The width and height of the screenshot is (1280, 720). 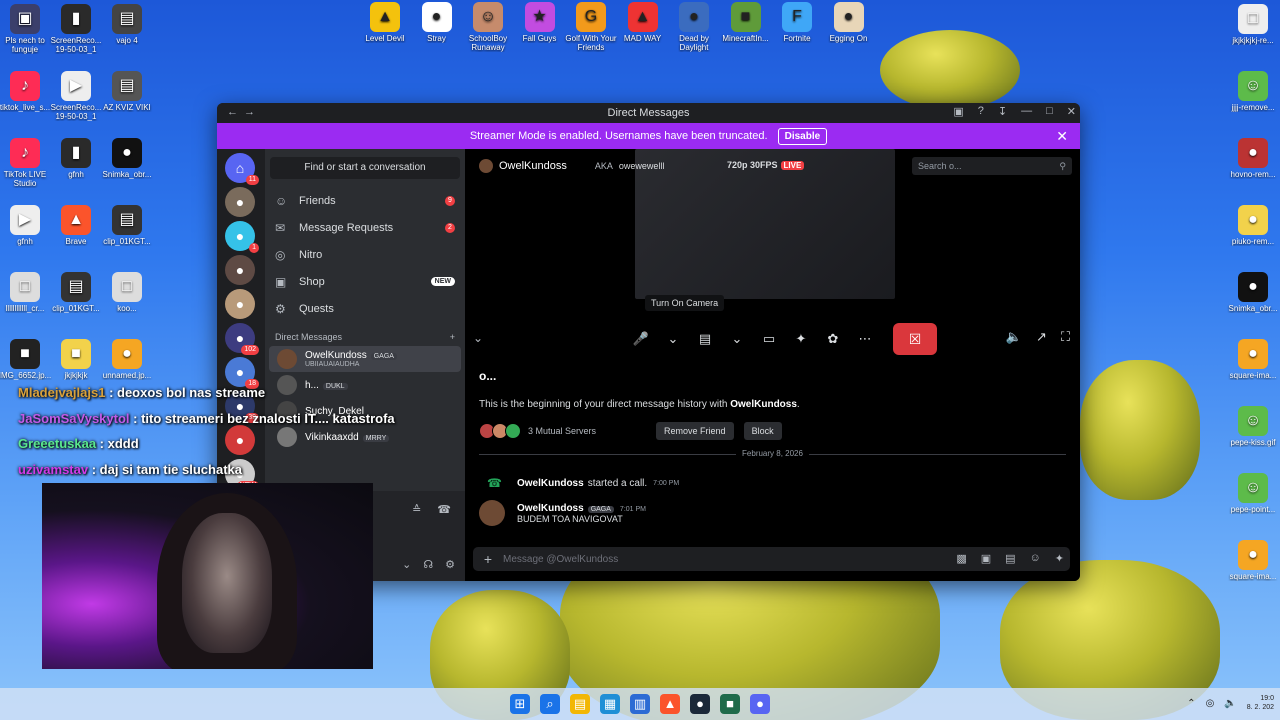 I want to click on message-composer: + Message @OwelKundoss ▩ ▣ ▤ ☺ ✦, so click(x=771, y=559).